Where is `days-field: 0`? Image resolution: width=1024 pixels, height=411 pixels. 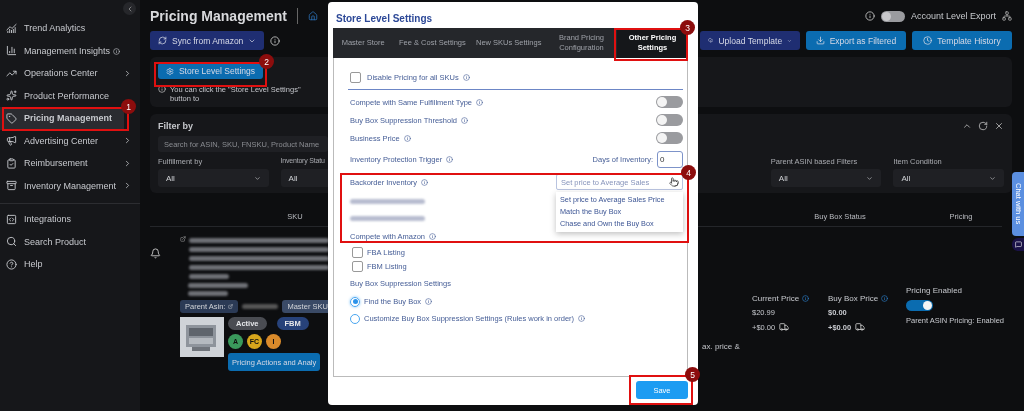 days-field: 0 is located at coordinates (670, 159).